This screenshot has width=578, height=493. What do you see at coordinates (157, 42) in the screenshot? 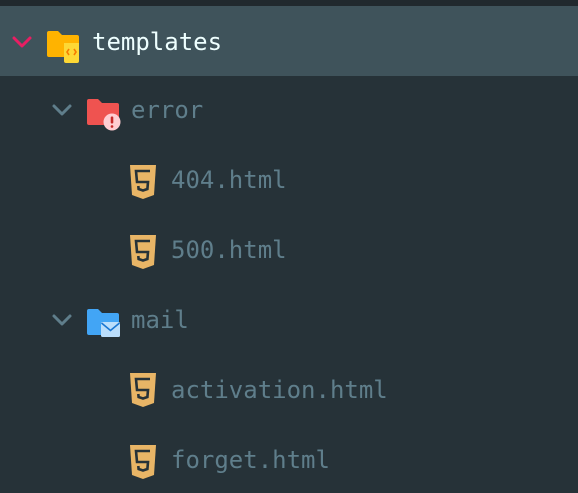
I see `tree-item-label: templates` at bounding box center [157, 42].